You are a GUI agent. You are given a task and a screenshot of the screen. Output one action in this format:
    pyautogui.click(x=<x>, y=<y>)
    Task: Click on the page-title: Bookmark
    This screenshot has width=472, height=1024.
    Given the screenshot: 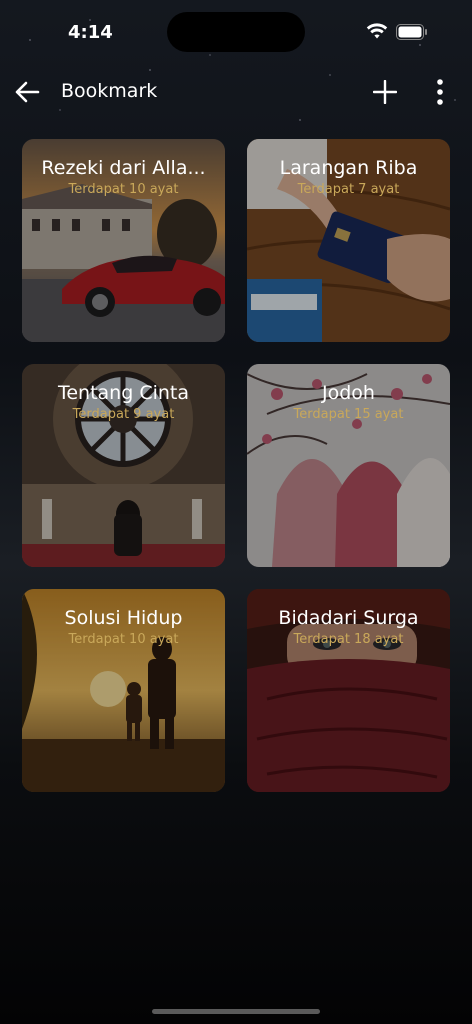 What is the action you would take?
    pyautogui.click(x=109, y=91)
    